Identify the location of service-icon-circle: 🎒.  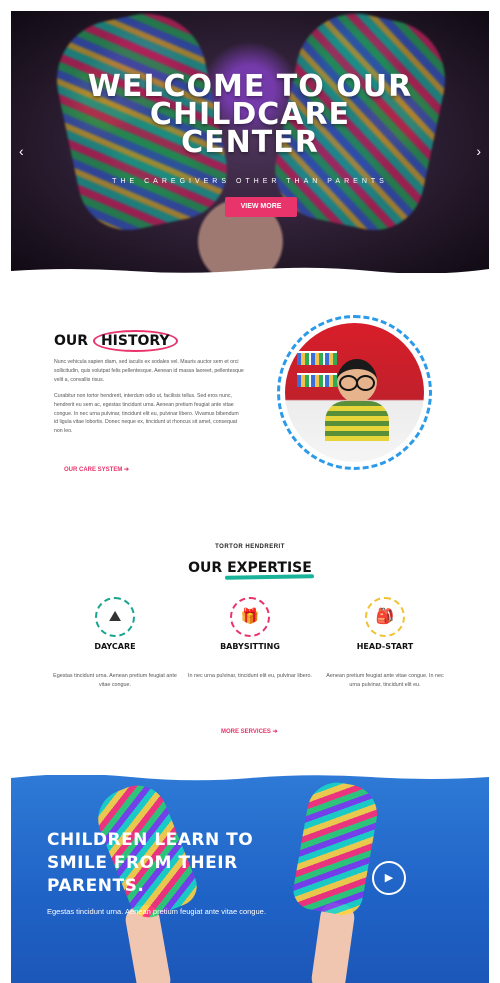
(385, 617).